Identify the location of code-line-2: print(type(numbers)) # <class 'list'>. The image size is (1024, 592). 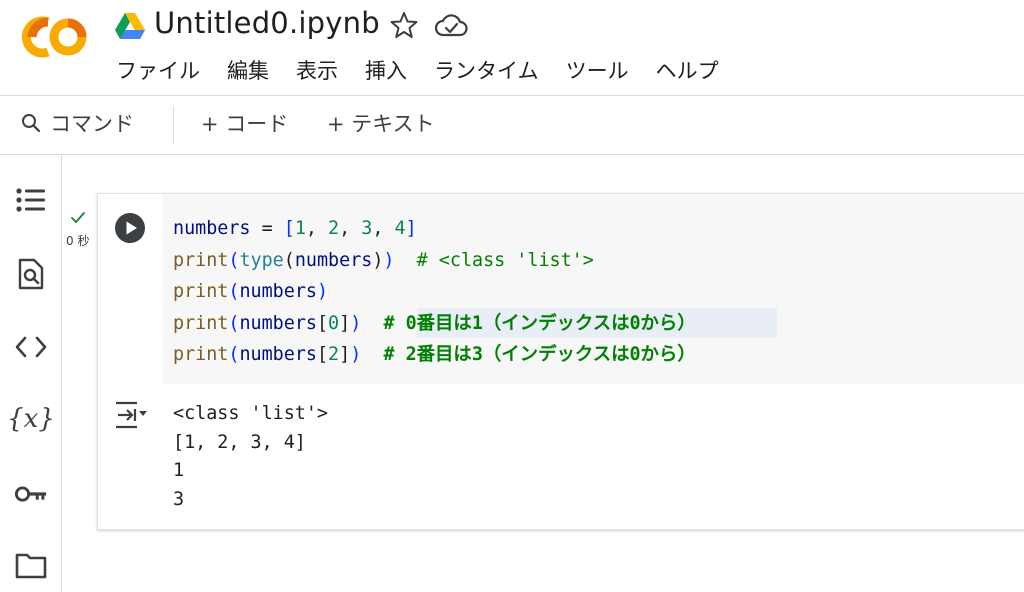
(383, 260).